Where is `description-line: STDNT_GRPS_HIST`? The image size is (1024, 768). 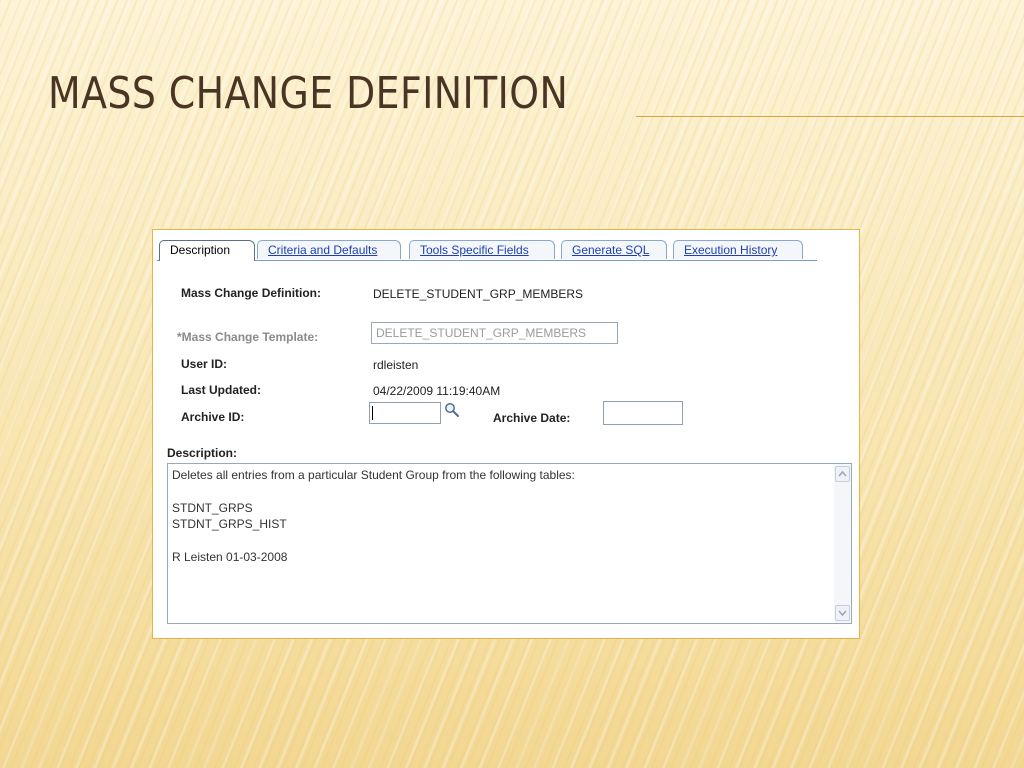 description-line: STDNT_GRPS_HIST is located at coordinates (229, 524).